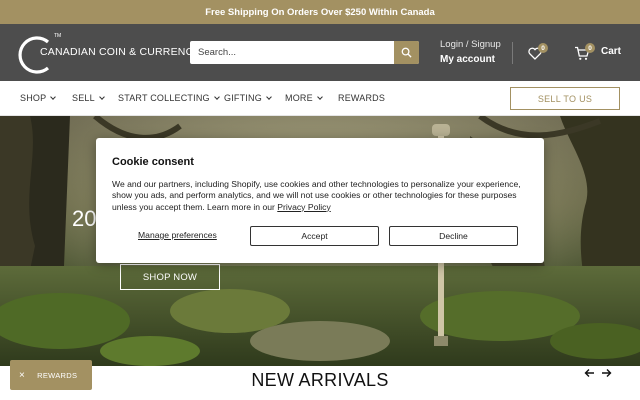 The image size is (640, 400). Describe the element at coordinates (22, 375) in the screenshot. I see `close-icon: ×` at that location.